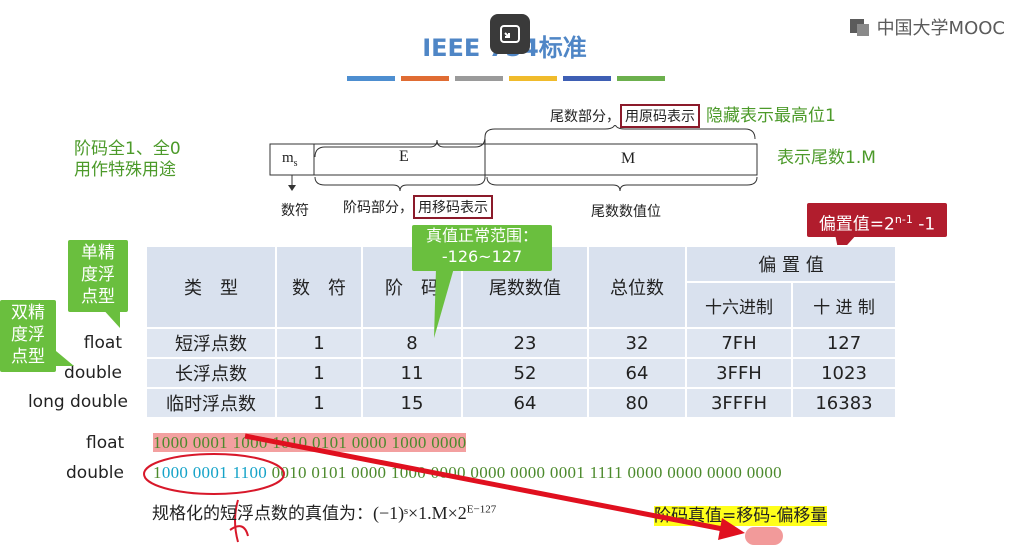 The image size is (1009, 546). Describe the element at coordinates (494, 486) in the screenshot. I see `red-arrow-annotation` at that location.